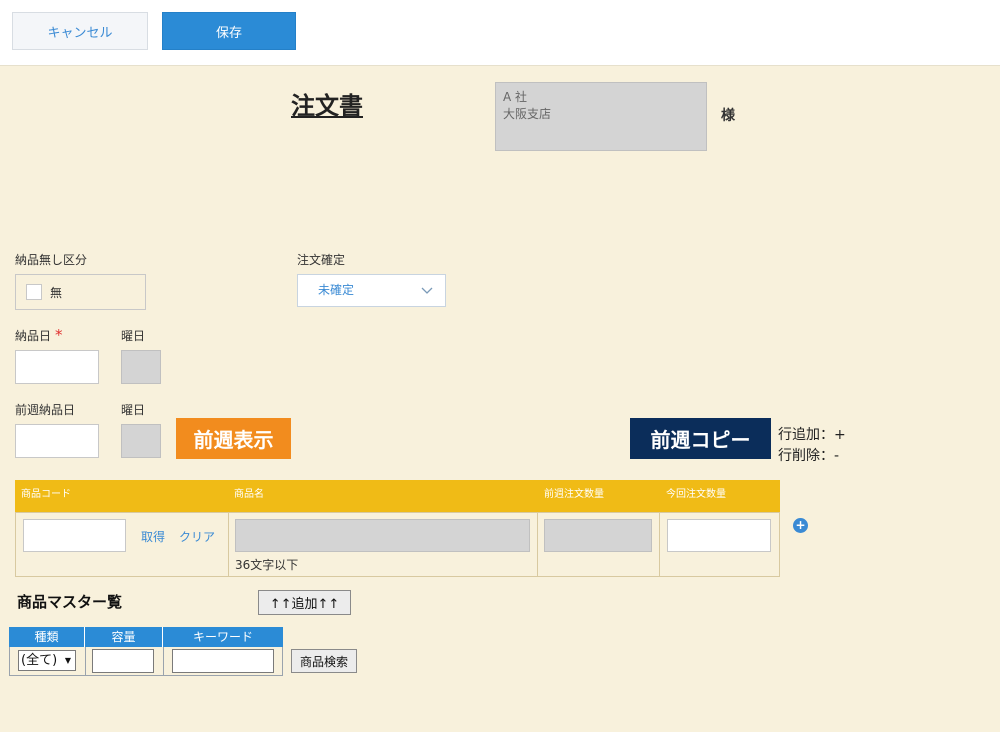 Image resolution: width=1000 pixels, height=732 pixels. What do you see at coordinates (809, 456) in the screenshot?
I see `row-delete-hint: 行削除：-` at bounding box center [809, 456].